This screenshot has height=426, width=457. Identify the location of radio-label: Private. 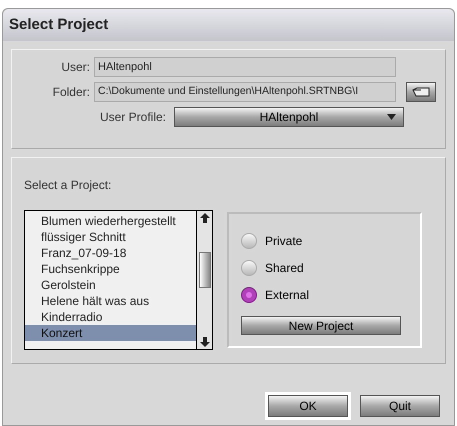
(283, 241).